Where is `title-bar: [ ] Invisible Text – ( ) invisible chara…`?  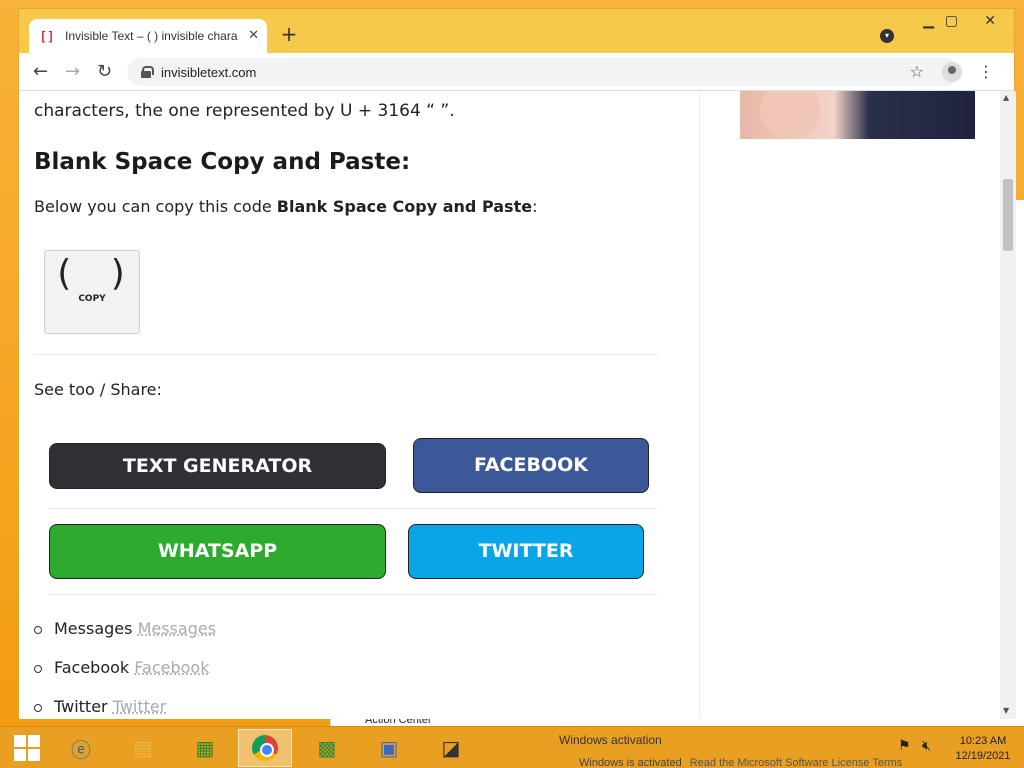 title-bar: [ ] Invisible Text – ( ) invisible chara… is located at coordinates (516, 31).